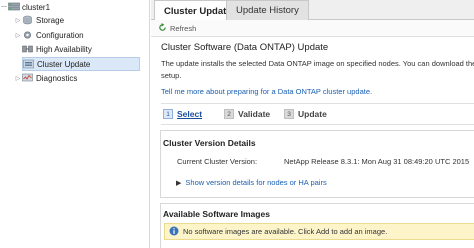 This screenshot has height=248, width=474. I want to click on high-availability-icon, so click(27, 49).